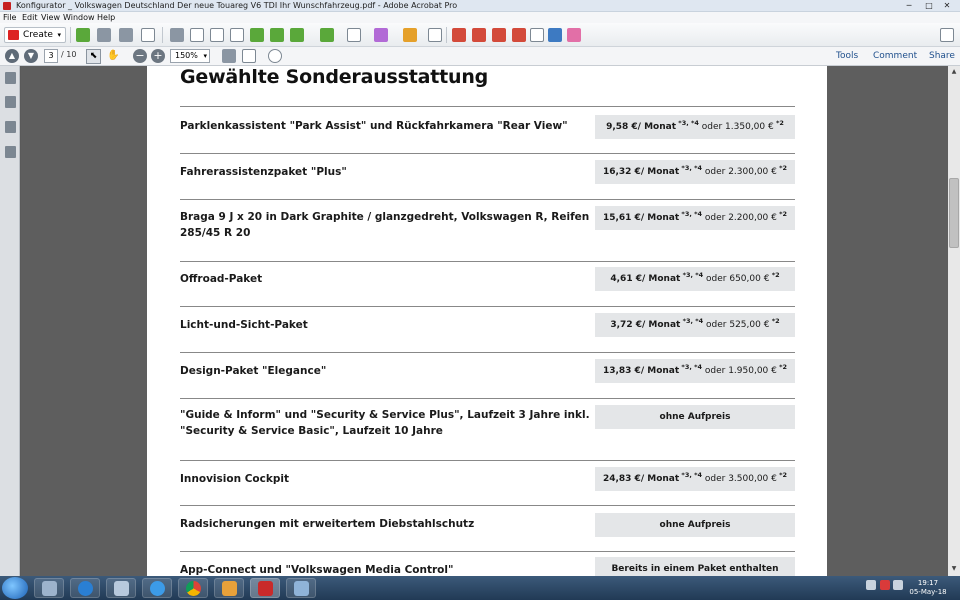  What do you see at coordinates (186, 55) in the screenshot?
I see `zoom-level-value: 150%` at bounding box center [186, 55].